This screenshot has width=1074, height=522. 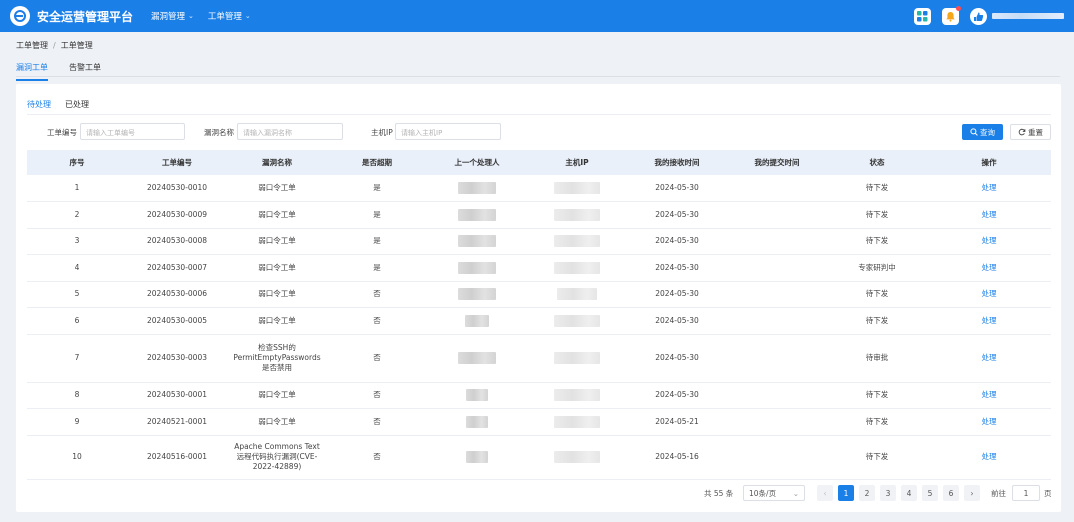 What do you see at coordinates (538, 76) in the screenshot?
I see `tabs-divider` at bounding box center [538, 76].